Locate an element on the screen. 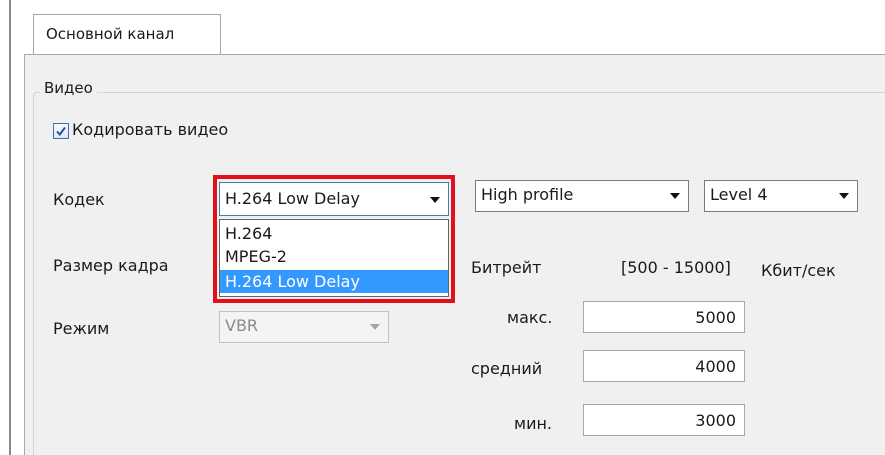 This screenshot has height=455, width=885. video-group-title: Видео is located at coordinates (68, 88).